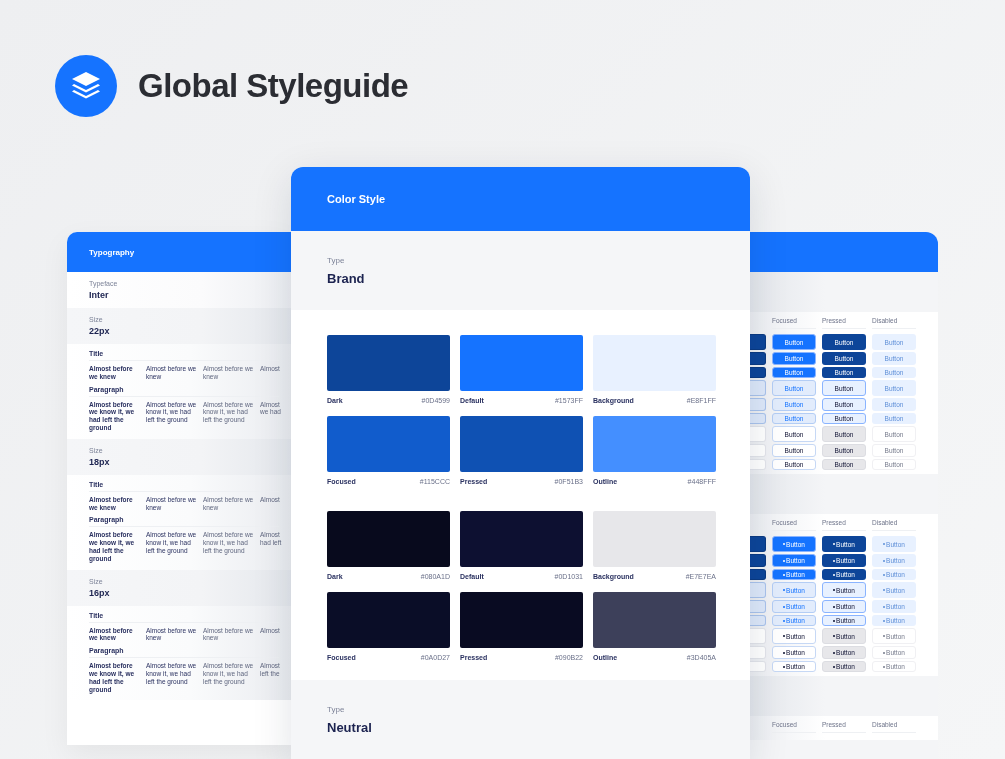  What do you see at coordinates (86, 86) in the screenshot?
I see `logo-icon` at bounding box center [86, 86].